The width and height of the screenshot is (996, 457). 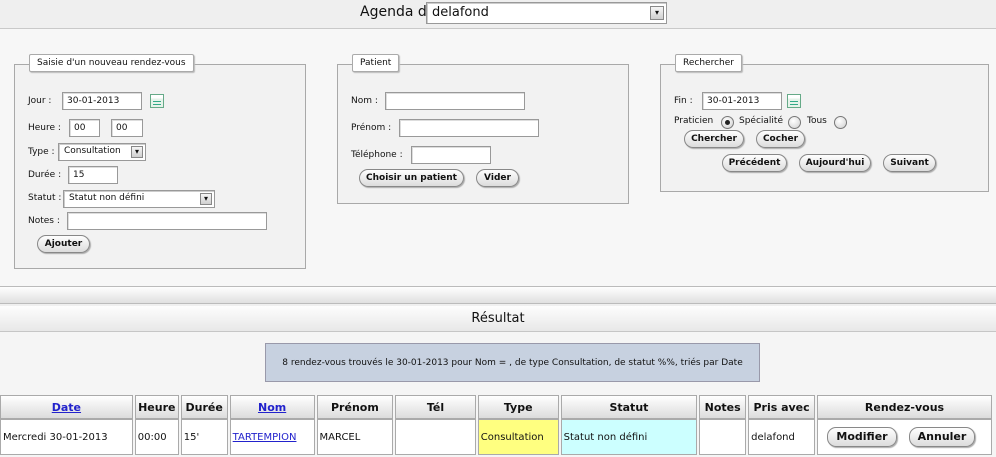 What do you see at coordinates (794, 122) in the screenshot?
I see `specialite-radio` at bounding box center [794, 122].